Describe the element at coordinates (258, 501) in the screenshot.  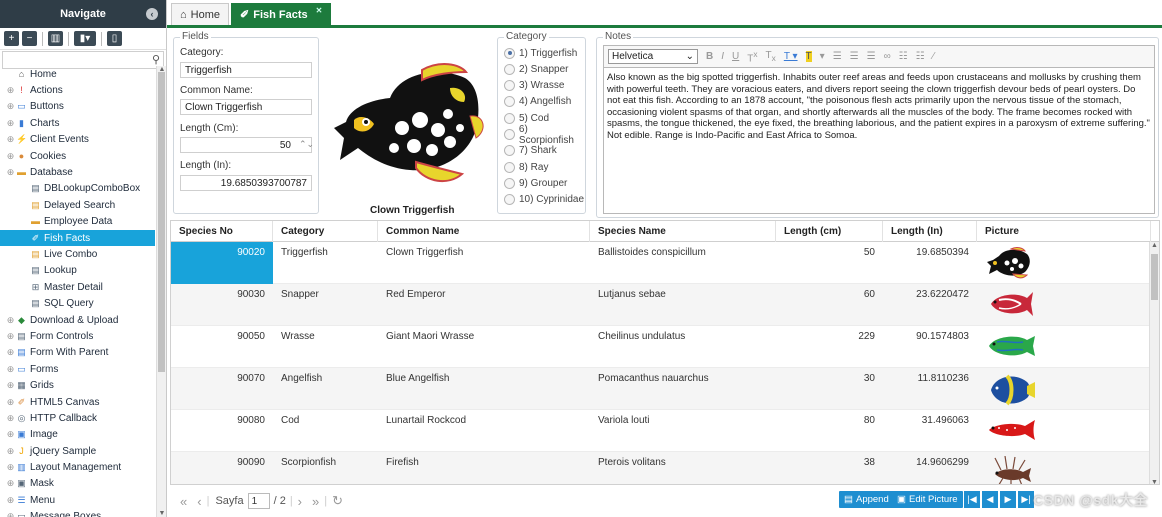
I see `page-input` at that location.